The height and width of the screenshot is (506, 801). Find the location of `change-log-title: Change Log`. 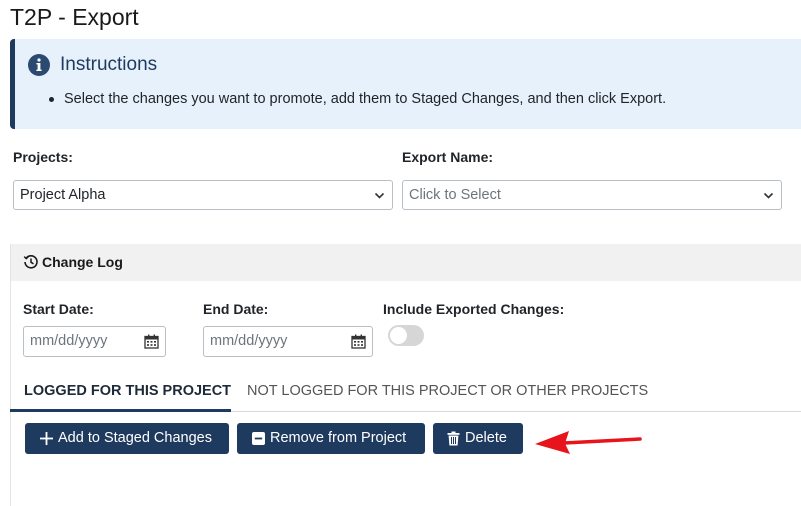

change-log-title: Change Log is located at coordinates (82, 262).